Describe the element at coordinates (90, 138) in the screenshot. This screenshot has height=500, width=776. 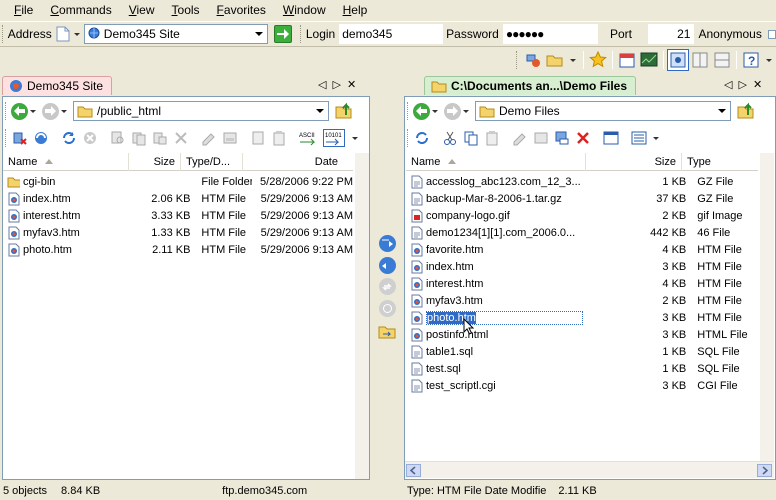
I see `stop-button` at that location.